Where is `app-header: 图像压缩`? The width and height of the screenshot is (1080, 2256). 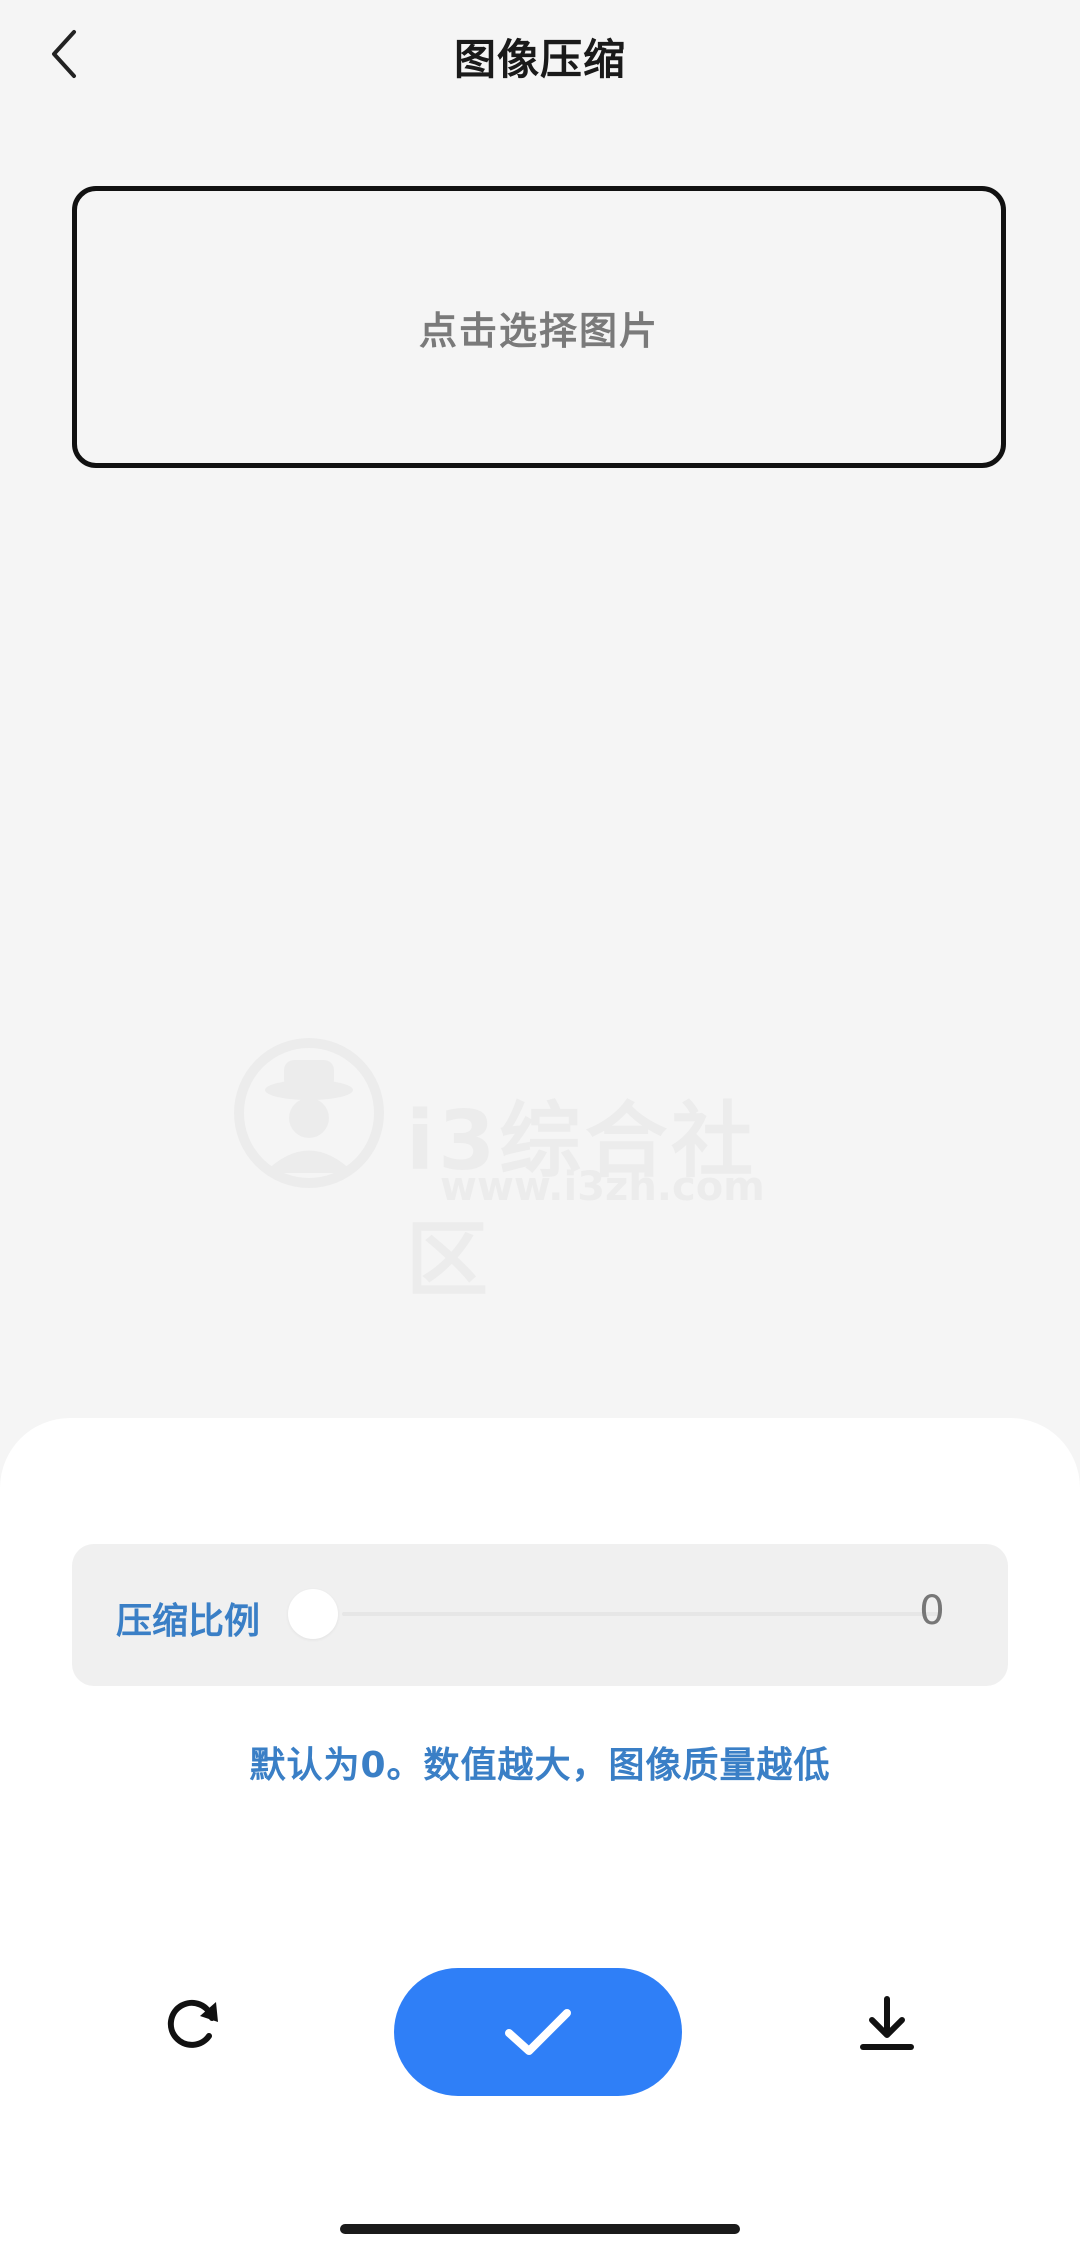
app-header: 图像压缩 is located at coordinates (540, 56).